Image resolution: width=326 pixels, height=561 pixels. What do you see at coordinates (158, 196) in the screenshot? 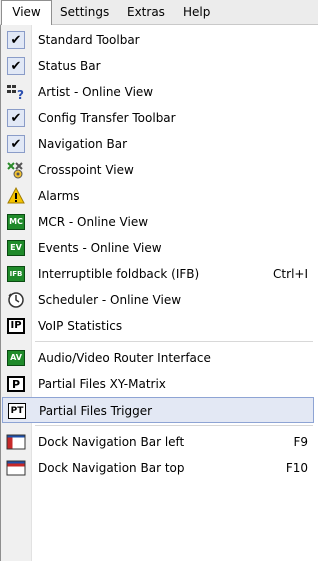
I see `menu-item-alarms: Alarms` at bounding box center [158, 196].